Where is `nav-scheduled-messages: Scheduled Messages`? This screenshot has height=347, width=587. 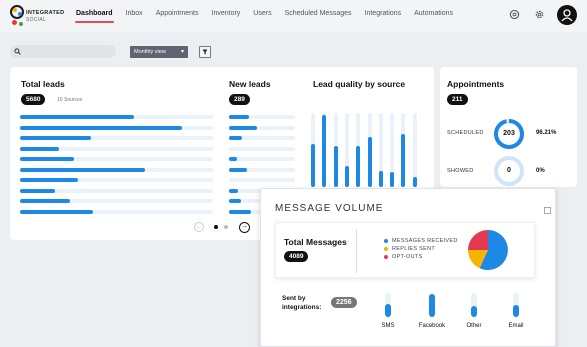
nav-scheduled-messages: Scheduled Messages is located at coordinates (318, 13).